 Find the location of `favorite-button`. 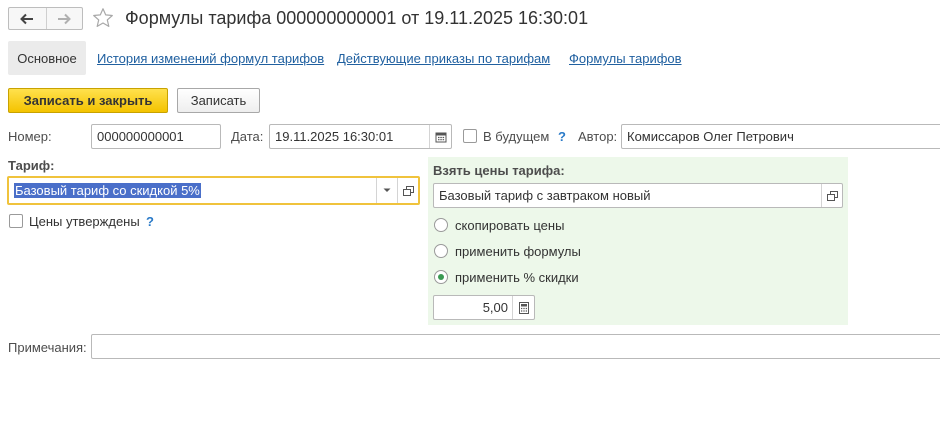

favorite-button is located at coordinates (103, 18).